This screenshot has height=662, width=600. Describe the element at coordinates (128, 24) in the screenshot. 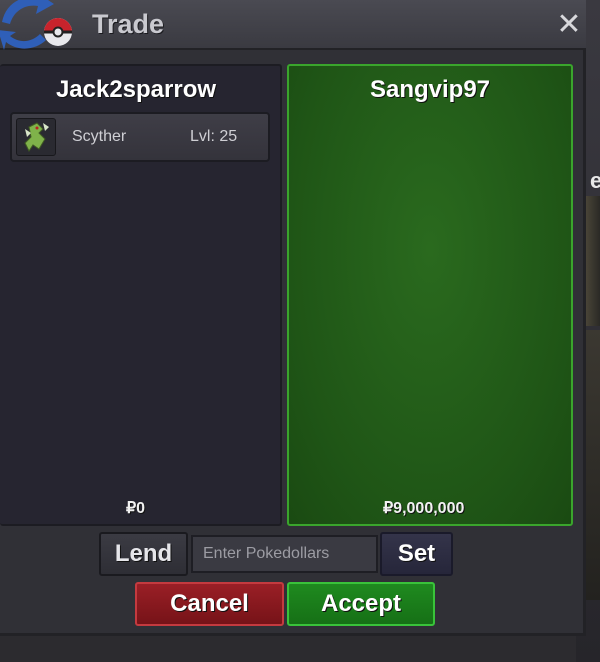

I see `window-title: Trade` at that location.